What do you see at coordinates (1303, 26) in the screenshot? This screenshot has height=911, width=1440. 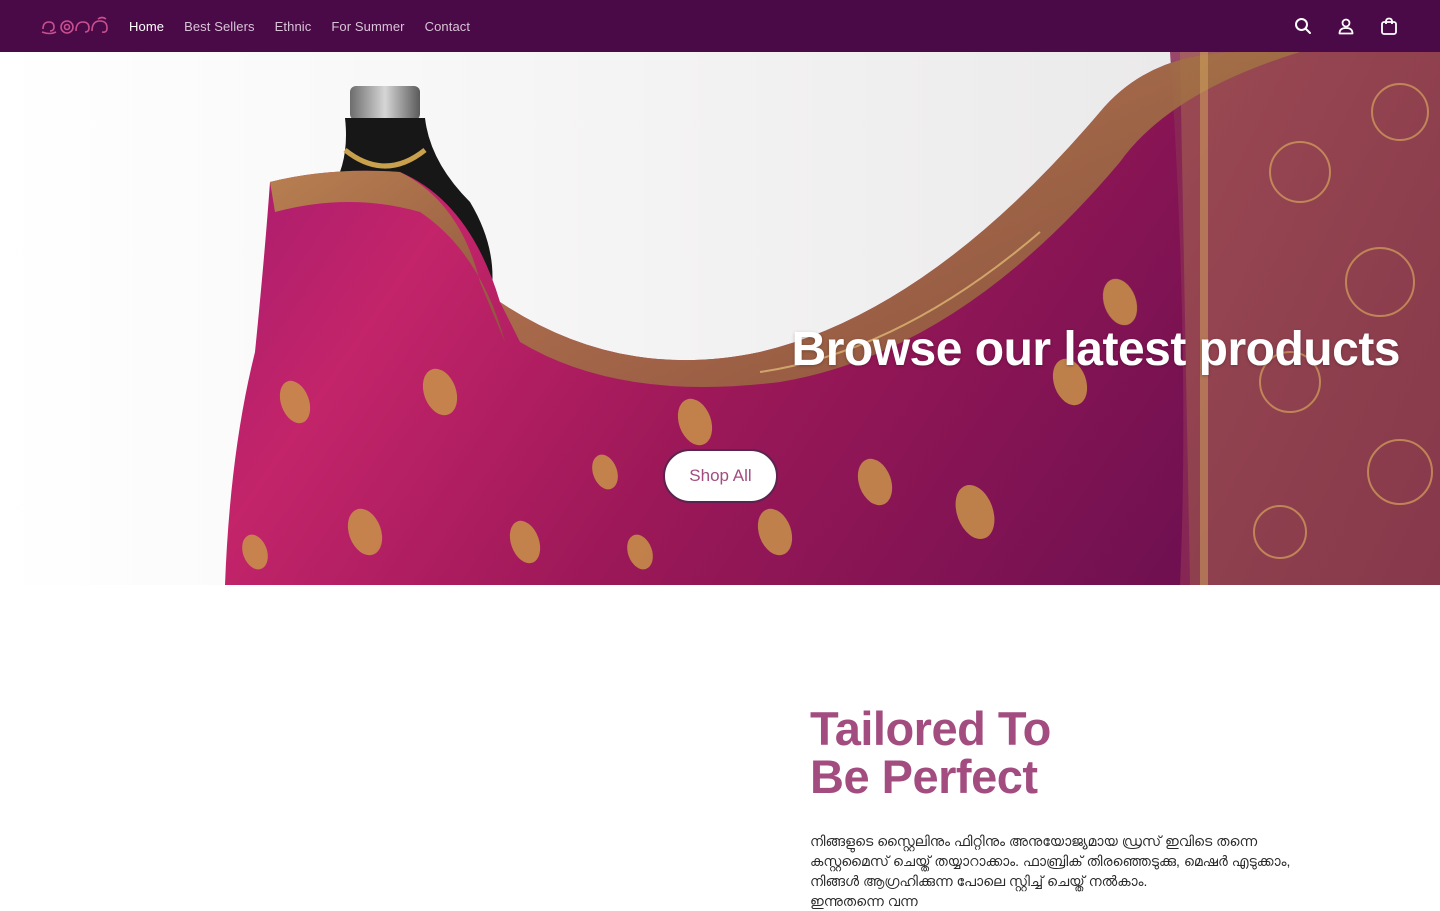 I see `search-icon` at bounding box center [1303, 26].